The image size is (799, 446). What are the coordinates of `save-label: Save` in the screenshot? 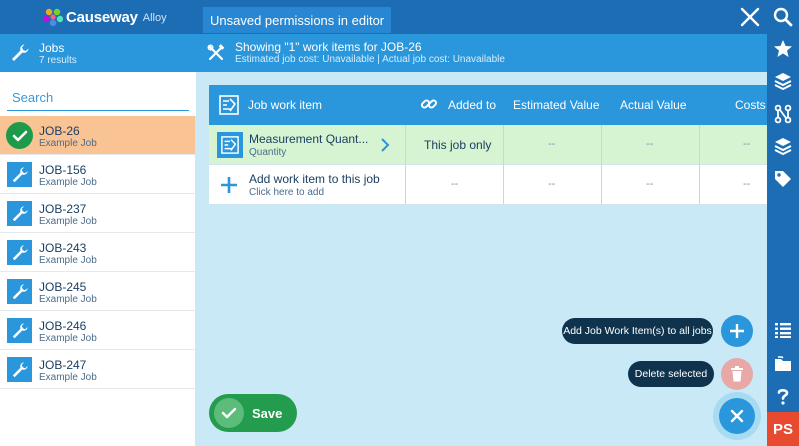 It's located at (267, 413).